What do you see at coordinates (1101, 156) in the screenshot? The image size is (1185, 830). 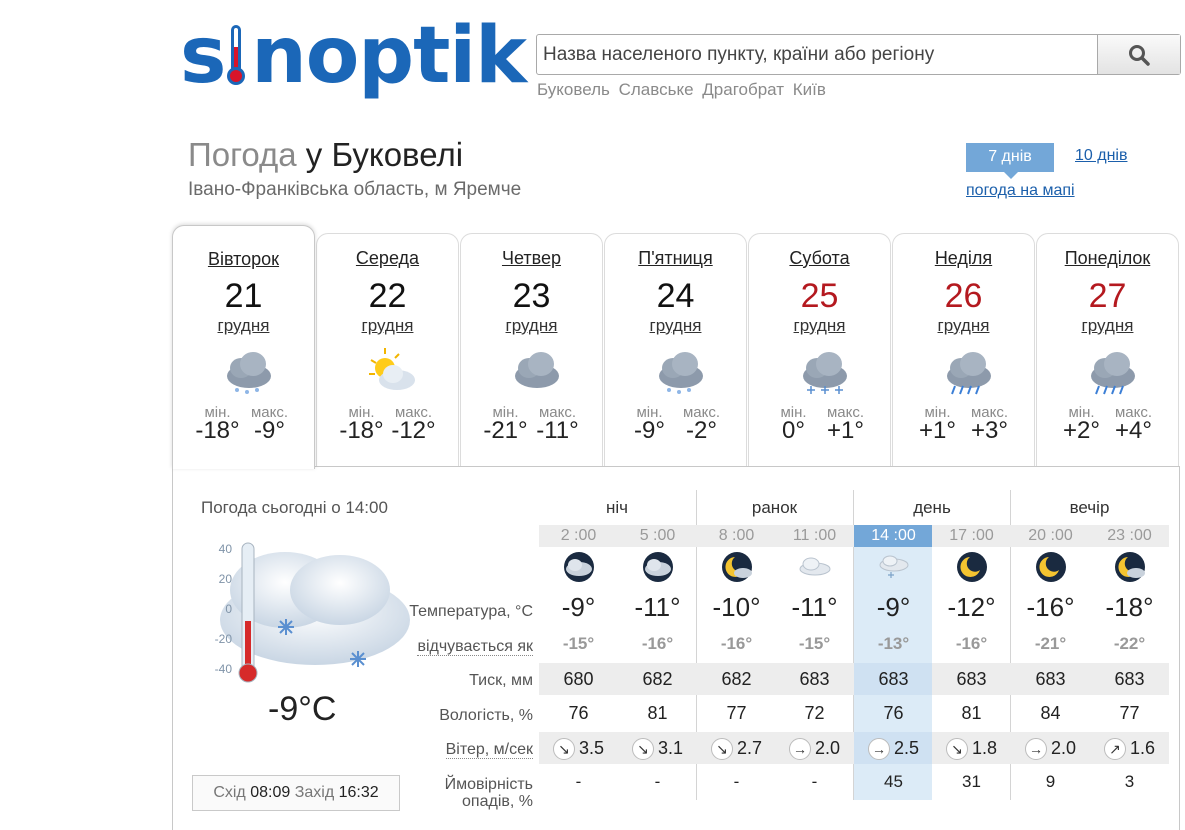 I see `tab-10-days: 10 днів` at bounding box center [1101, 156].